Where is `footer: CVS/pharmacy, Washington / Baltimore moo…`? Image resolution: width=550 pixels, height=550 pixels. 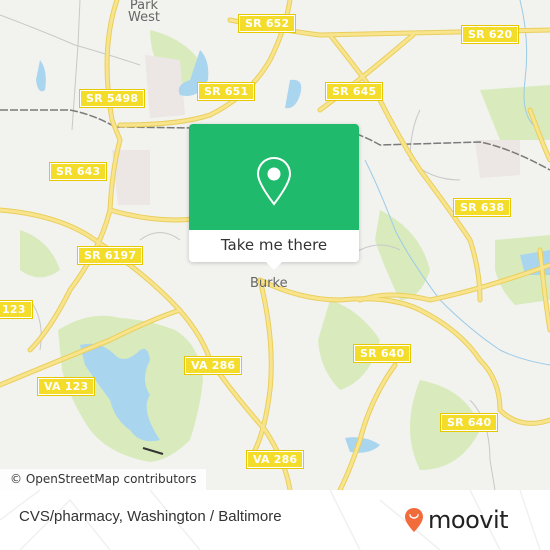
footer: CVS/pharmacy, Washington / Baltimore moo… is located at coordinates (275, 520).